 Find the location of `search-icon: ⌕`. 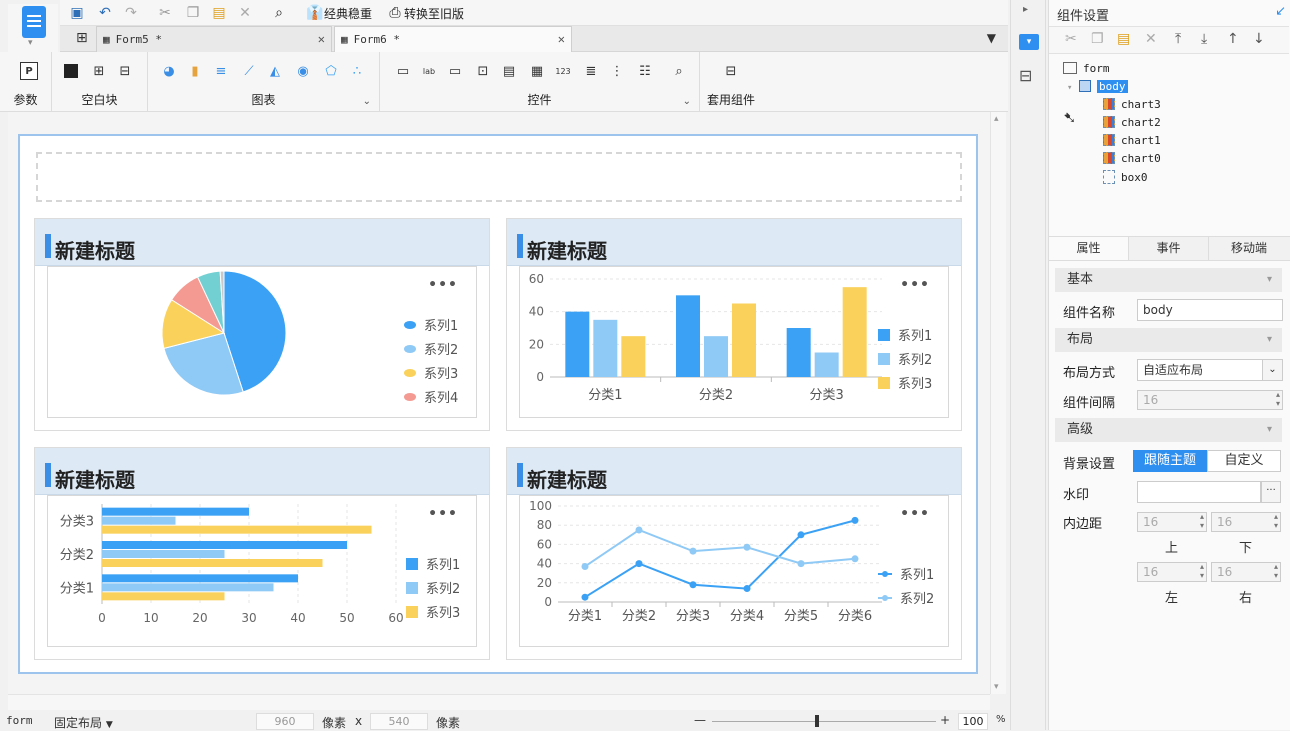

search-icon: ⌕ is located at coordinates (679, 71).